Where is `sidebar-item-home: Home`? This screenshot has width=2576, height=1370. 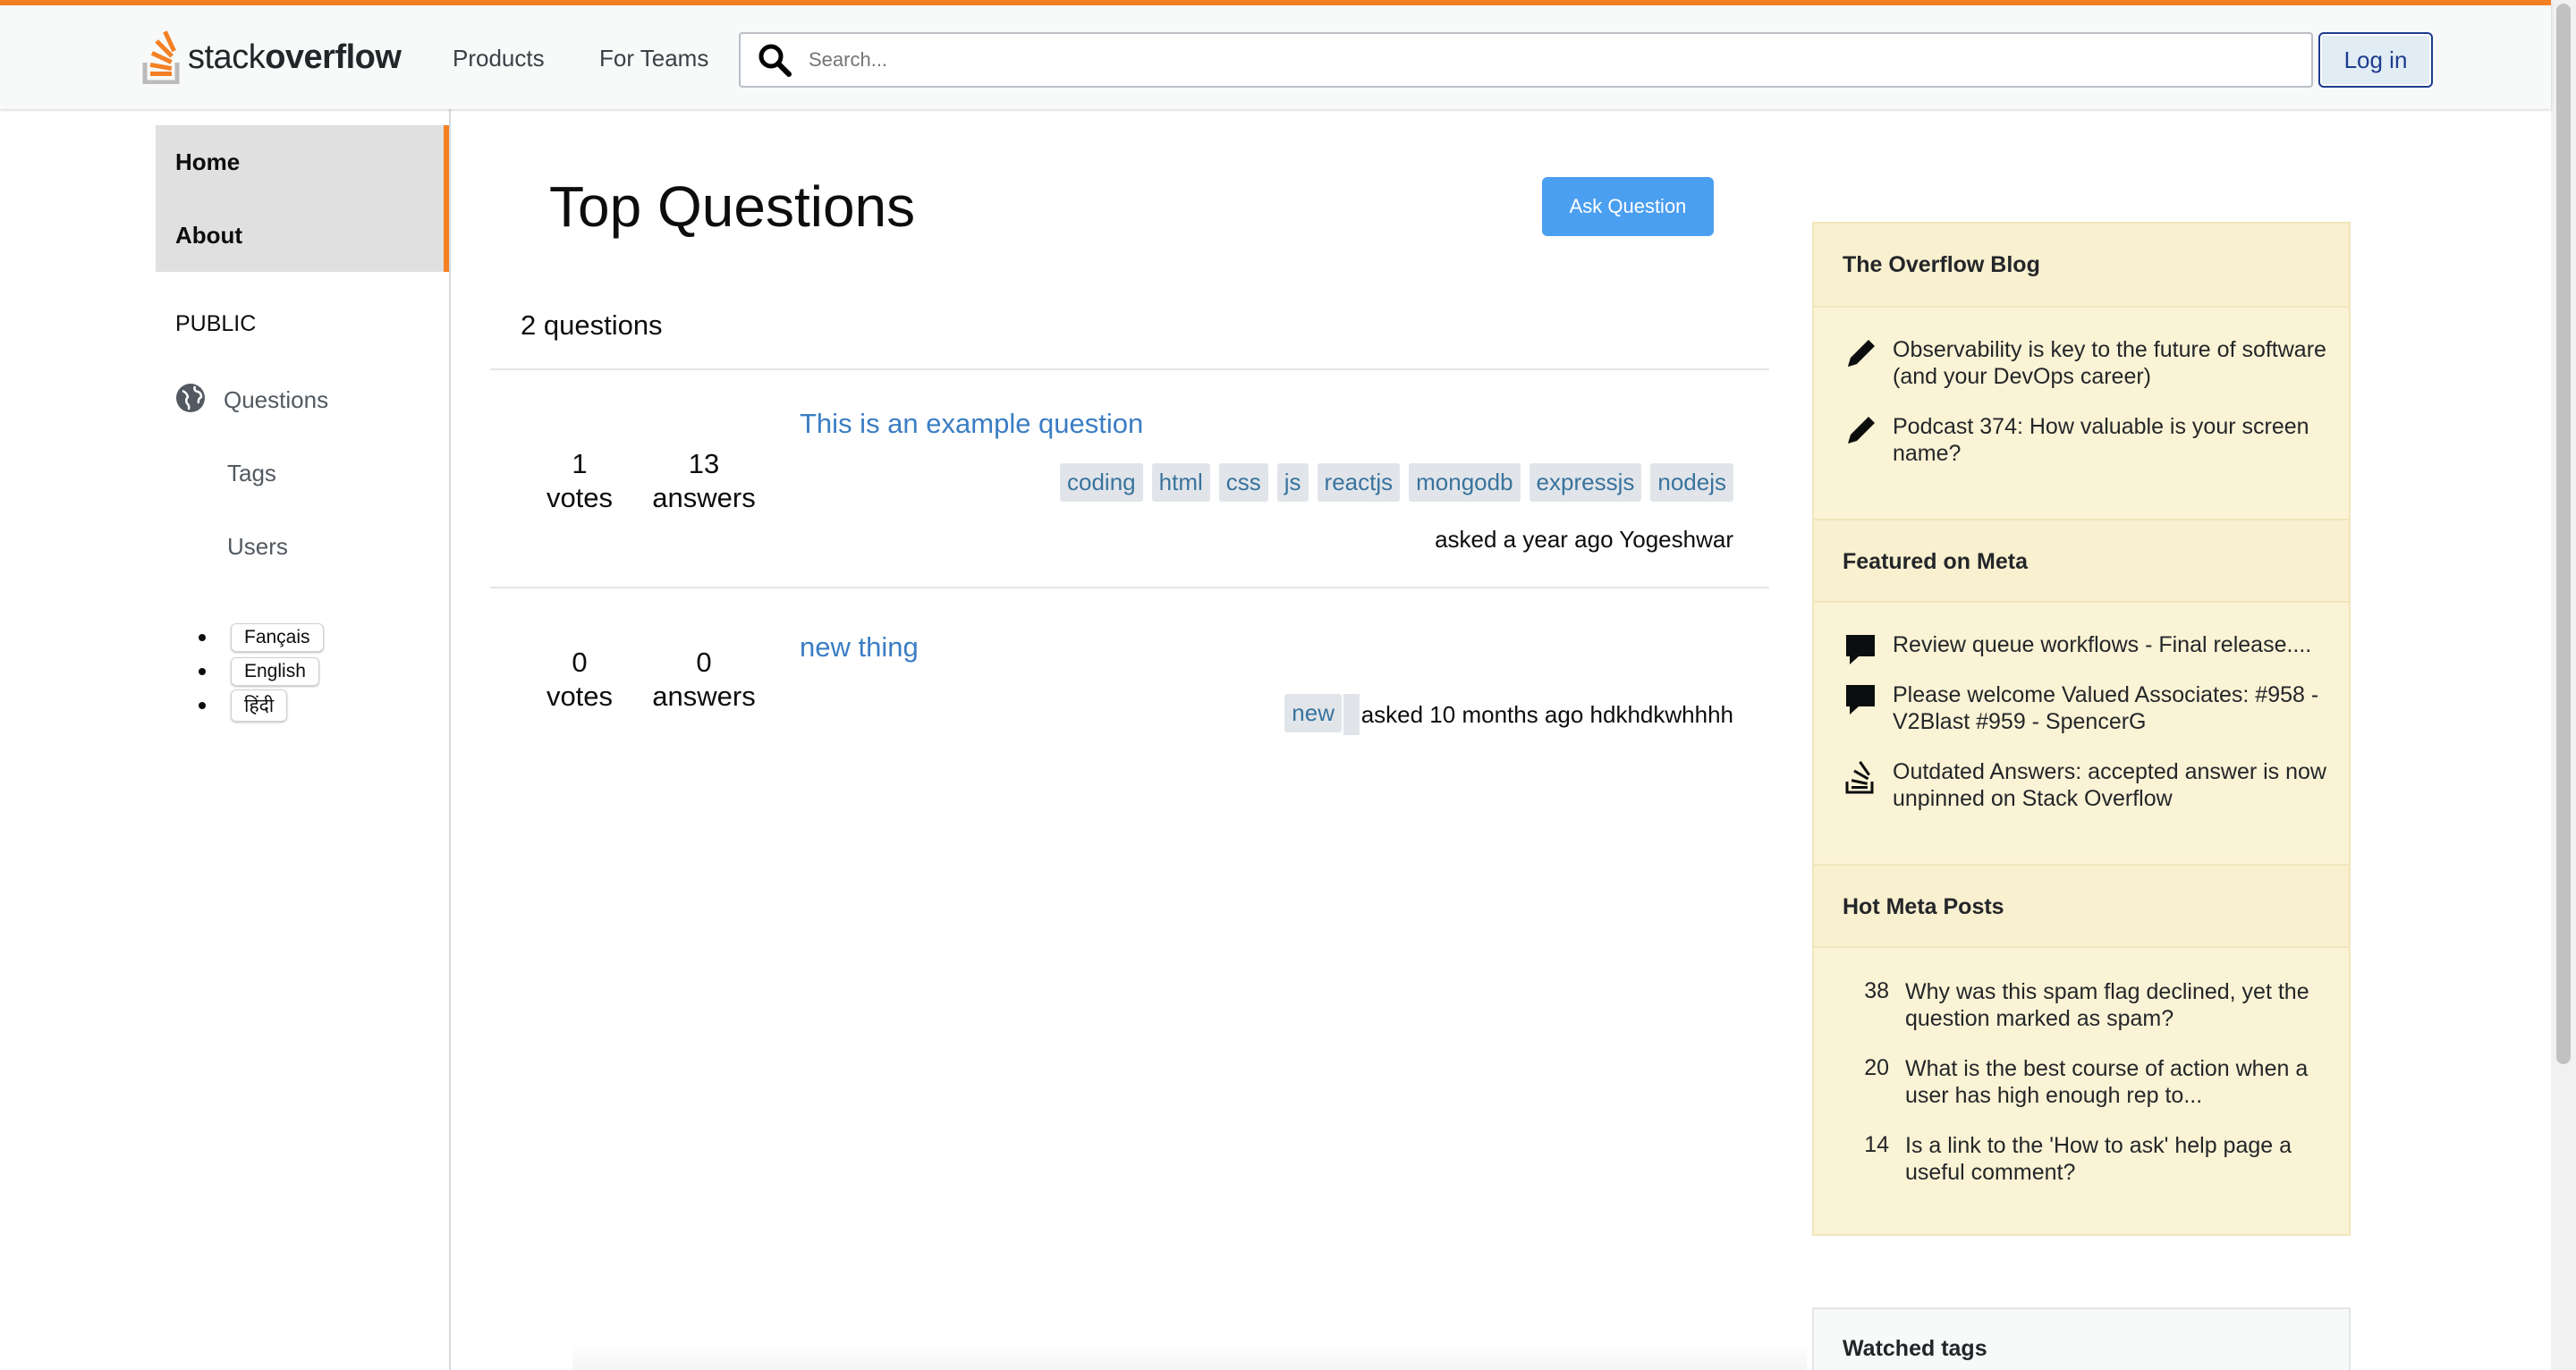 sidebar-item-home: Home is located at coordinates (207, 162).